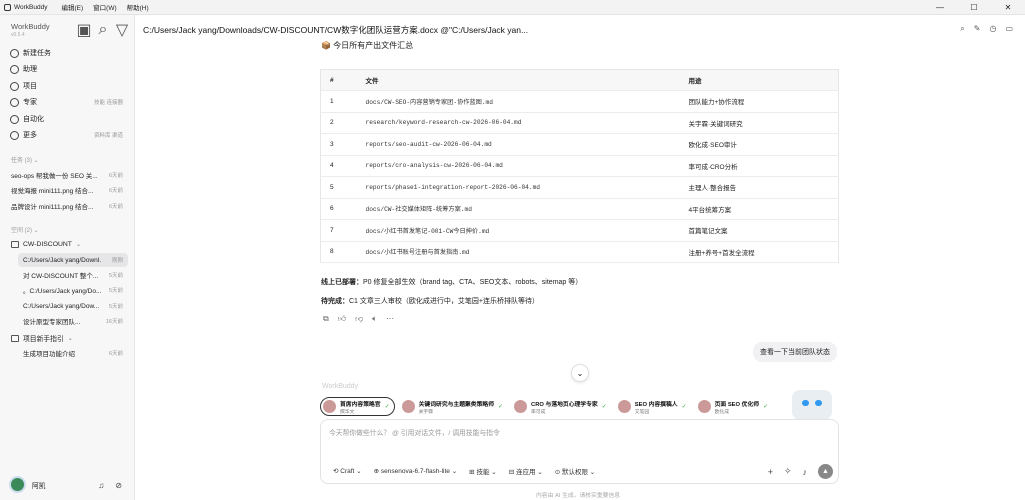 This screenshot has width=1025, height=500. I want to click on speaker-icon: 🔈︎, so click(374, 319).